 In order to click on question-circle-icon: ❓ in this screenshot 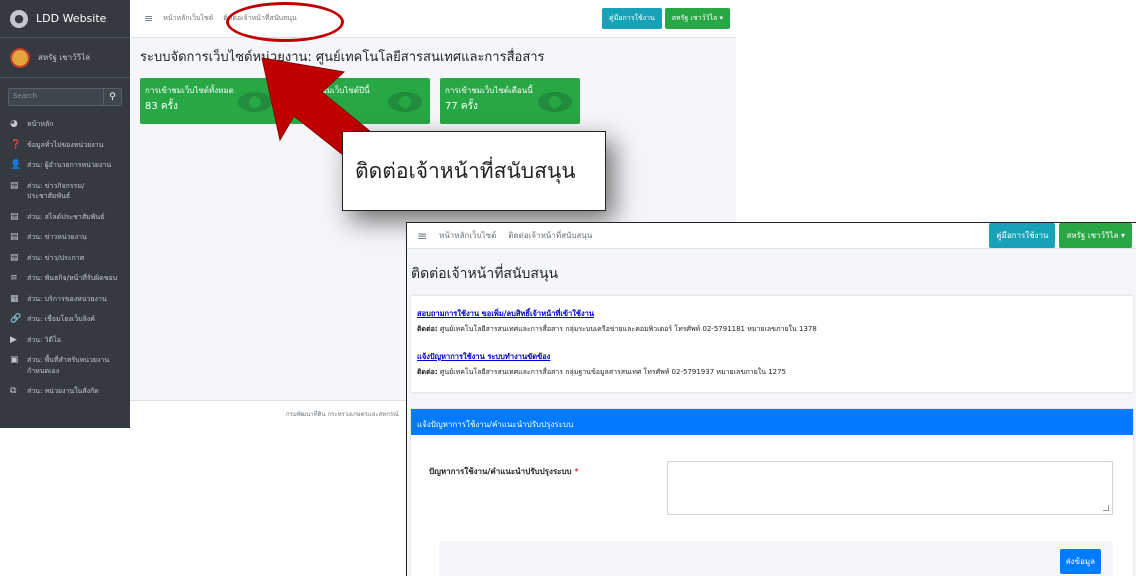, I will do `click(16, 144)`.